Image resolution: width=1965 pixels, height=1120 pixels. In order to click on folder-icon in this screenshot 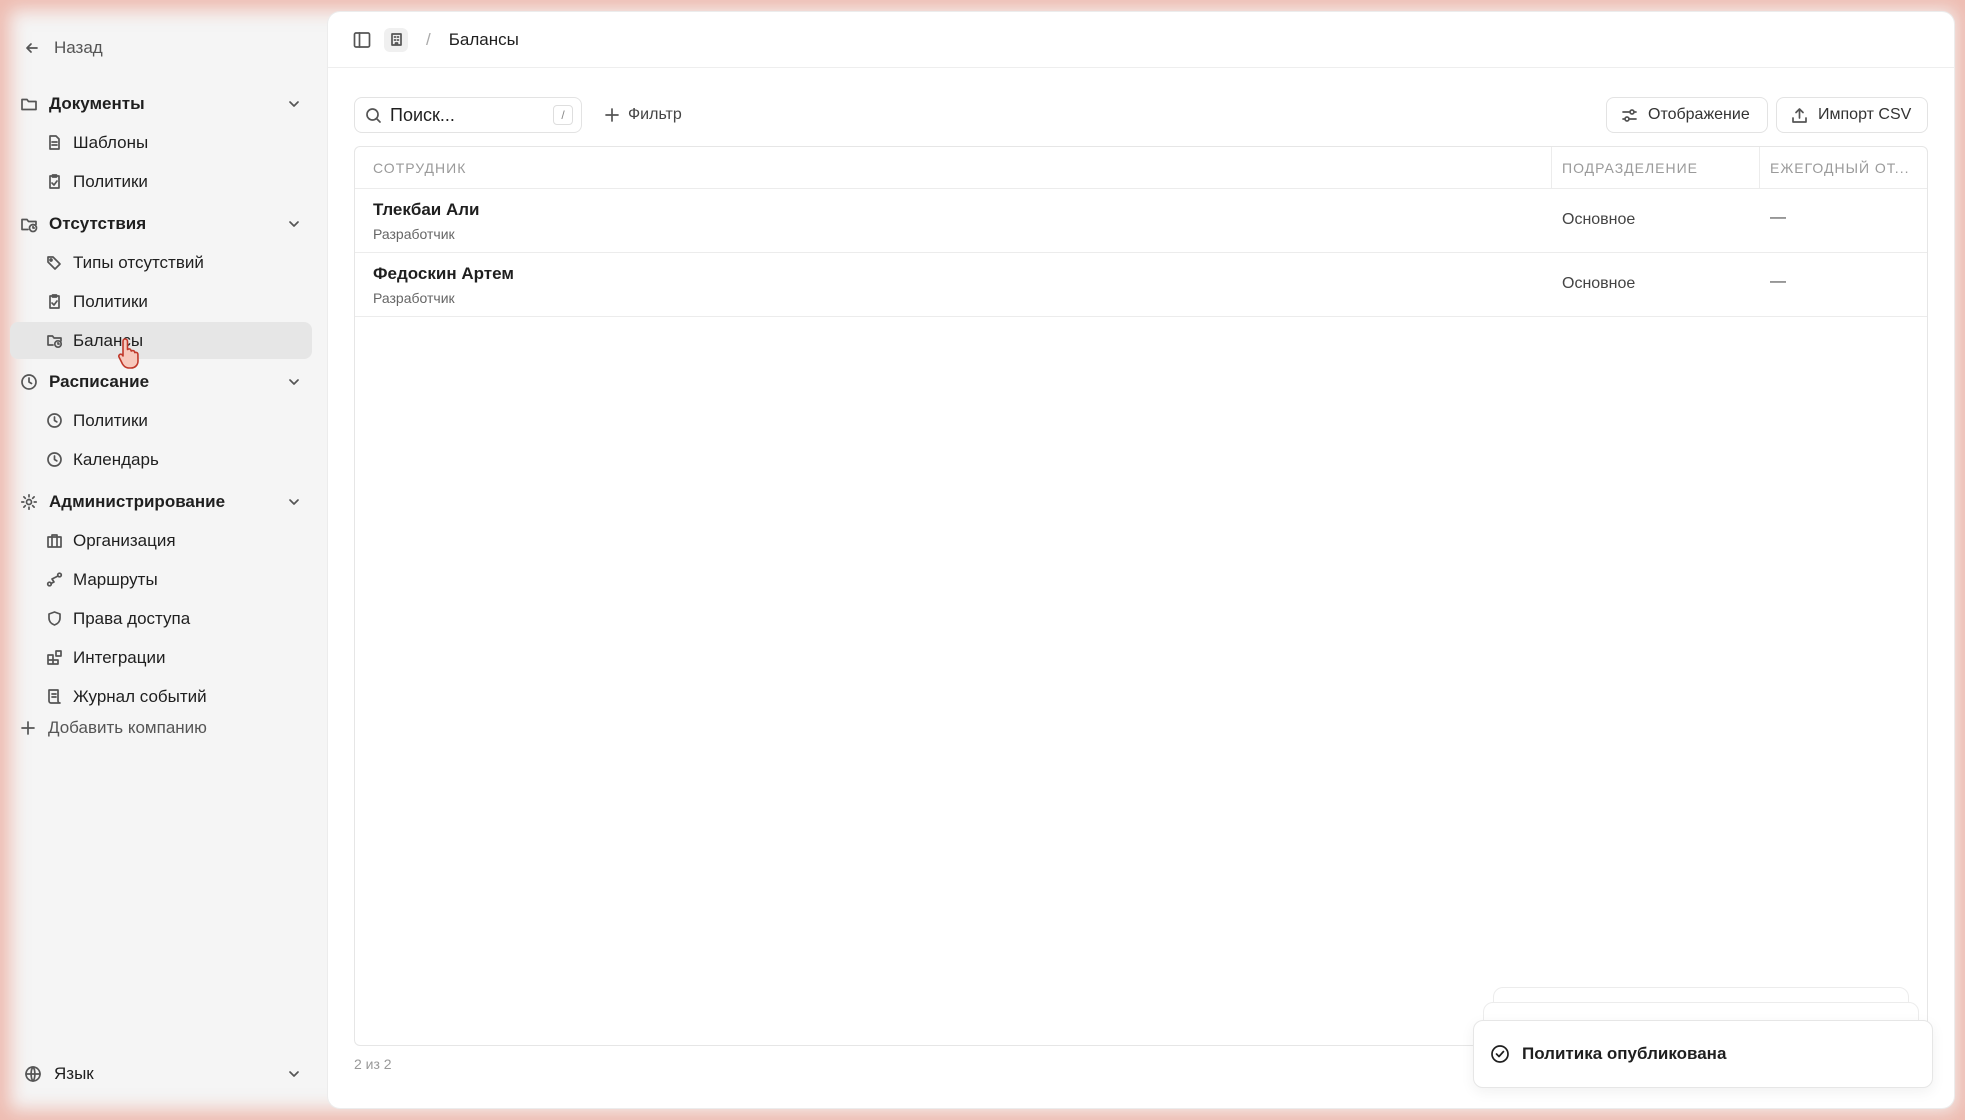, I will do `click(29, 104)`.